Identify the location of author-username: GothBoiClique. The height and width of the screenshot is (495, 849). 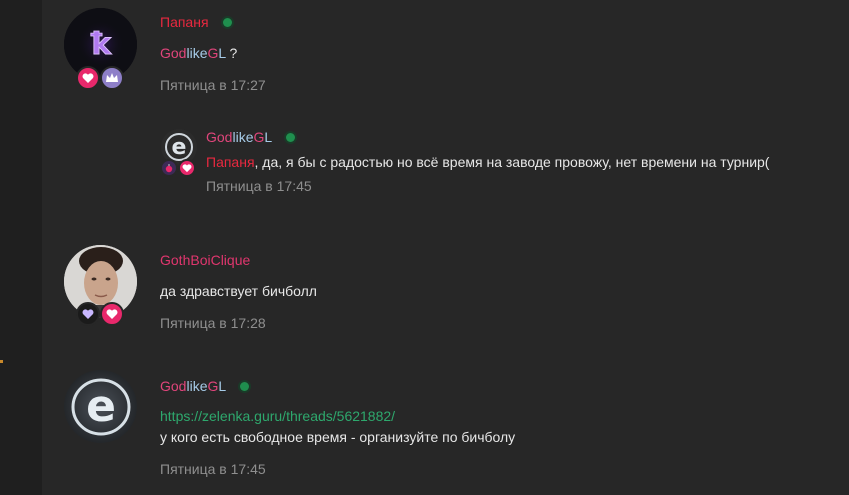
(205, 260).